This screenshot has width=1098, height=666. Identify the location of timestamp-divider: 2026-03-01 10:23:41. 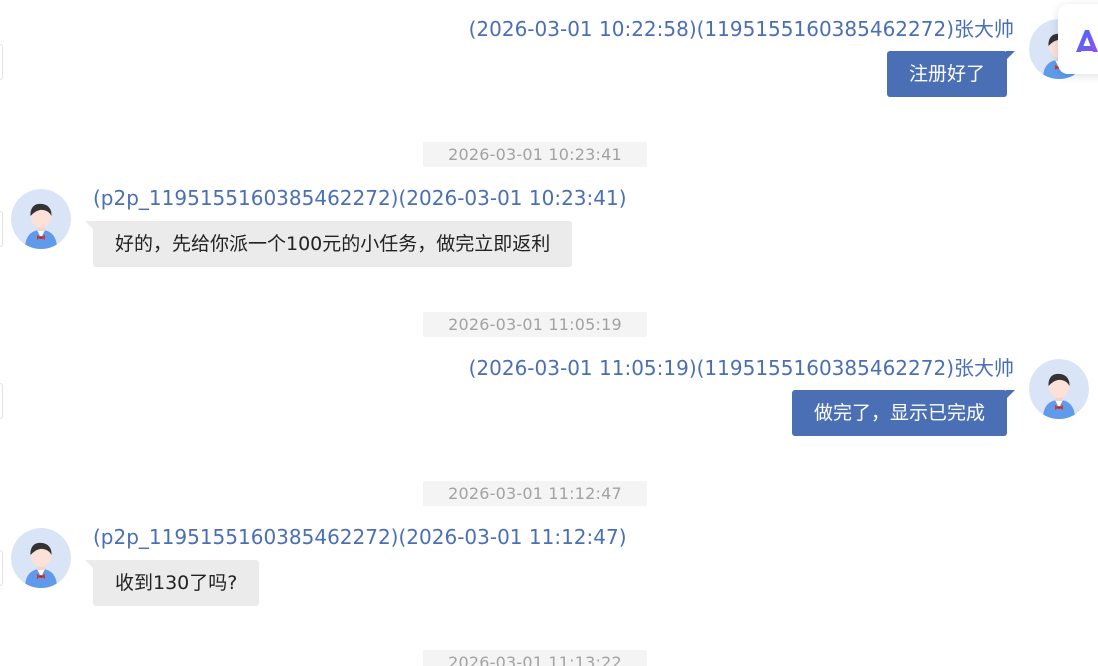
(535, 154).